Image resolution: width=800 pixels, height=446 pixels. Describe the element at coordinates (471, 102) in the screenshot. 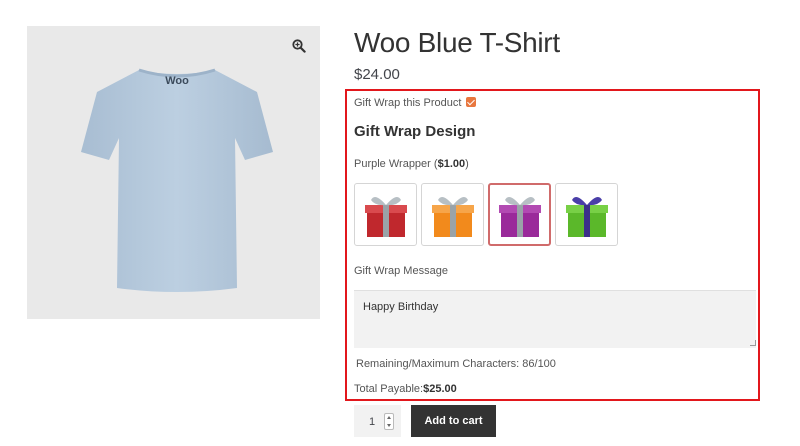

I see `gift-wrap-checkbox` at that location.